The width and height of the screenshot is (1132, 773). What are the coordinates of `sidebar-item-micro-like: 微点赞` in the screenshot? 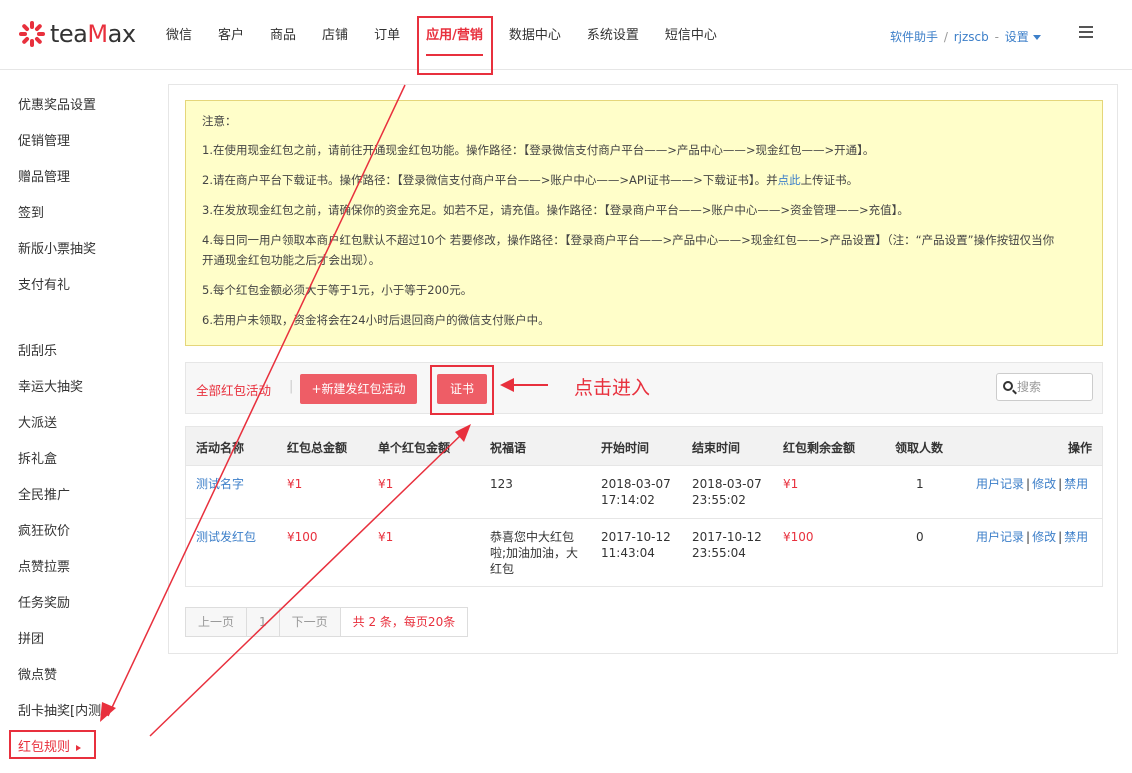 It's located at (37, 673).